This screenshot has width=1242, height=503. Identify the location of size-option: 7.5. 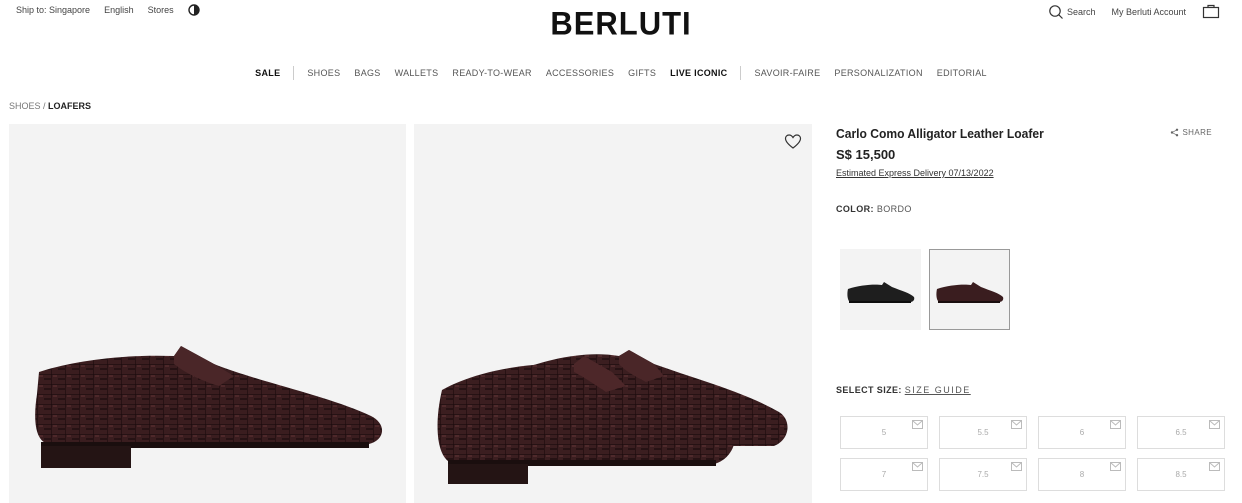
(983, 474).